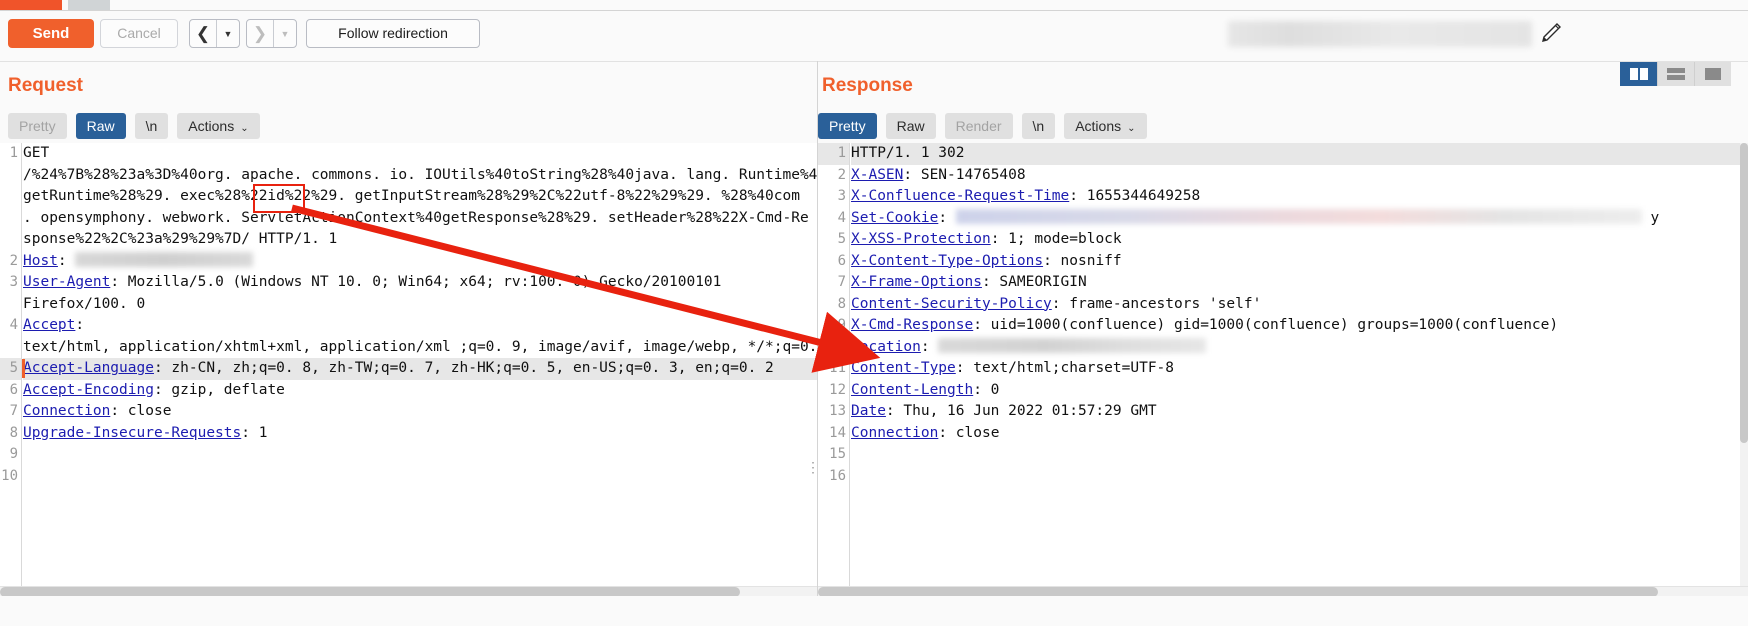  Describe the element at coordinates (1299, 197) in the screenshot. I see `code-line: X-Confluence-Request-Time: 1655344649258` at that location.